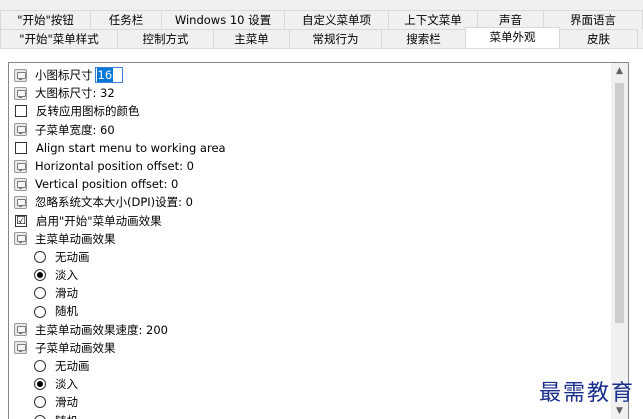  I want to click on sub-anim-option-random: 随机, so click(309, 415).